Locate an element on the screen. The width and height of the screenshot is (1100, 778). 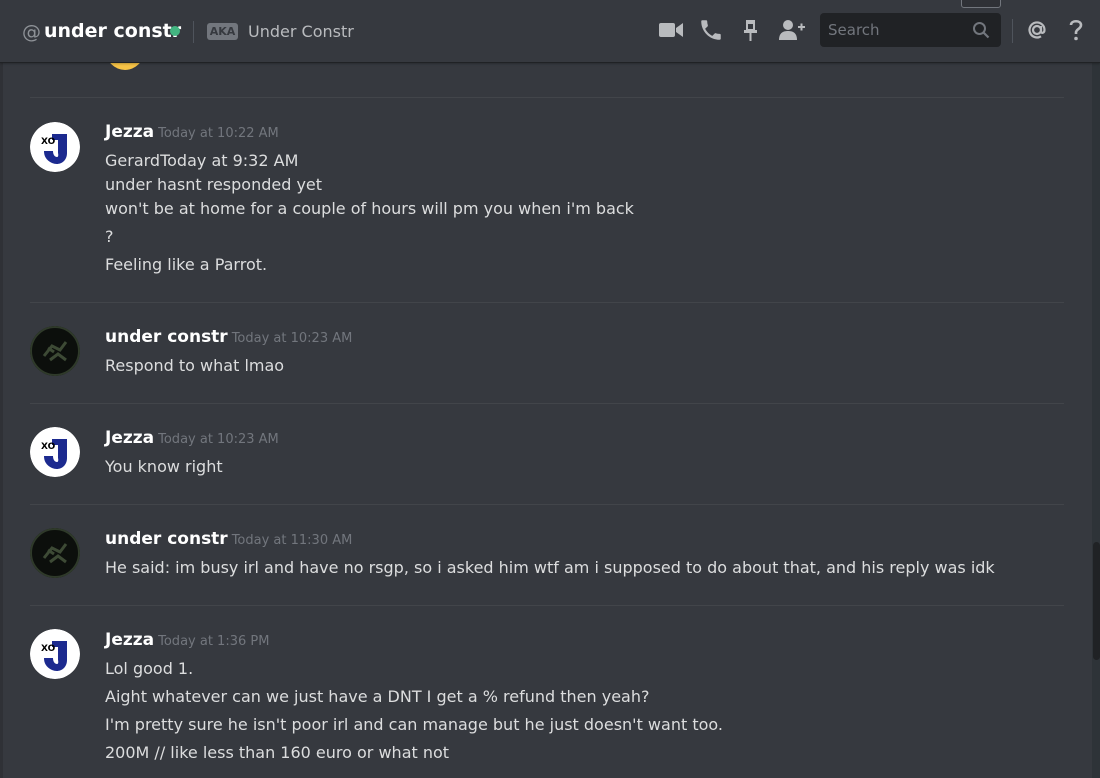
search-box is located at coordinates (910, 30).